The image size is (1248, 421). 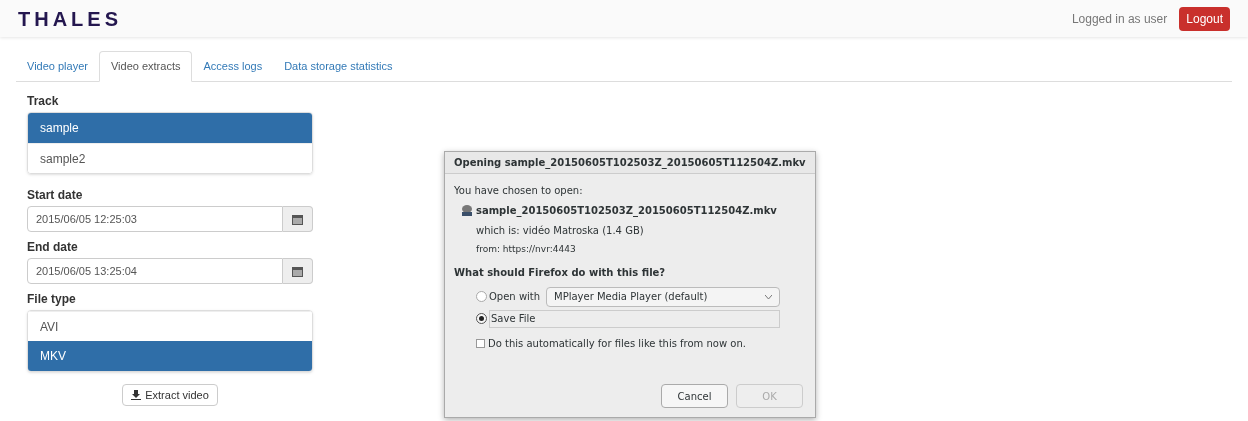 I want to click on user-text: Logged in as user, so click(x=1119, y=19).